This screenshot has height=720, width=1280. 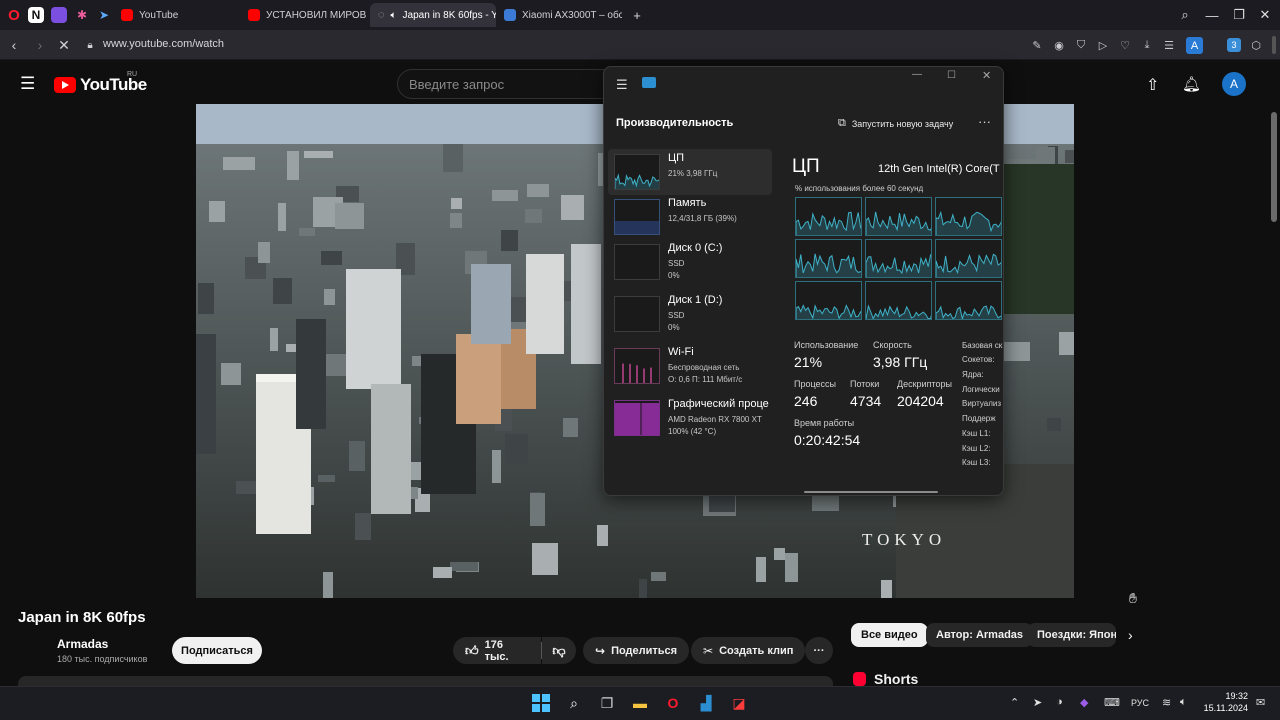 I want to click on new-task-icon: ⧉, so click(x=842, y=123).